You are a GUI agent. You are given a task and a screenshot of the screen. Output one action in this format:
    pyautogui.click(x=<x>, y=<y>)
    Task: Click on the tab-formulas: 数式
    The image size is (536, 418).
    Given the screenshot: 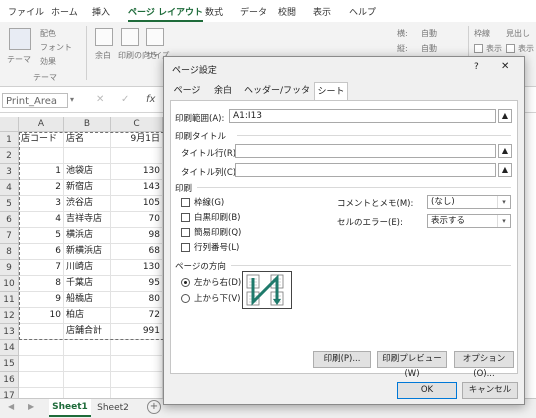 What is the action you would take?
    pyautogui.click(x=214, y=11)
    